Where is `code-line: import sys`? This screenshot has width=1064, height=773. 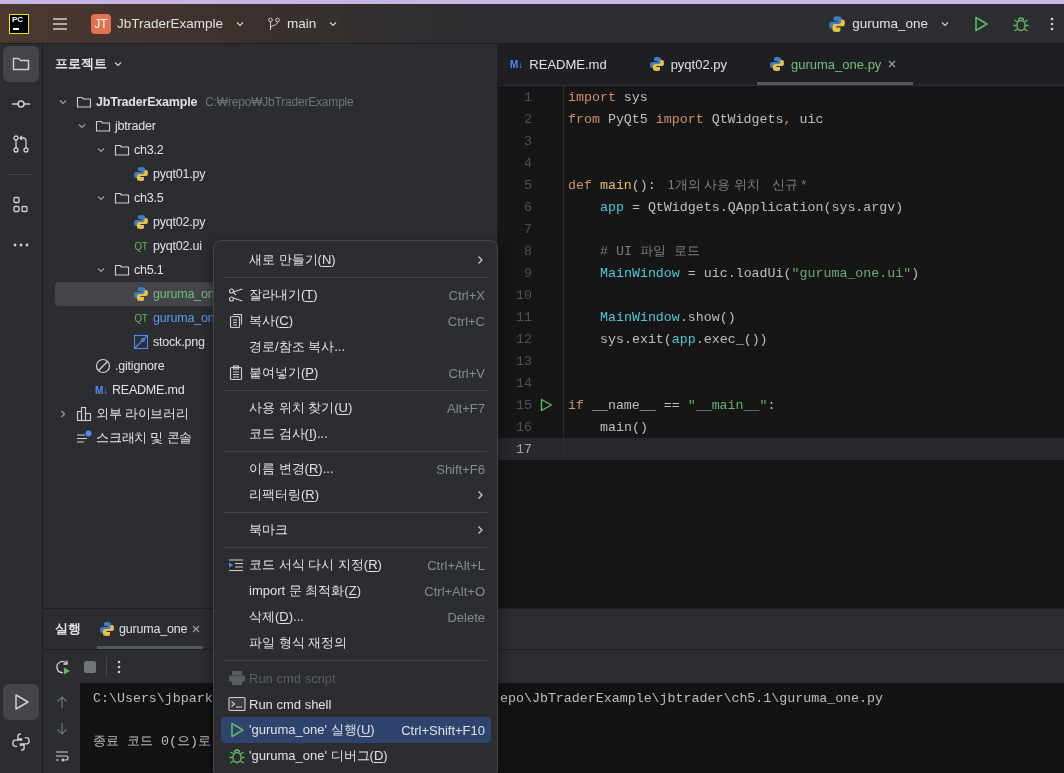
code-line: import sys is located at coordinates (608, 97).